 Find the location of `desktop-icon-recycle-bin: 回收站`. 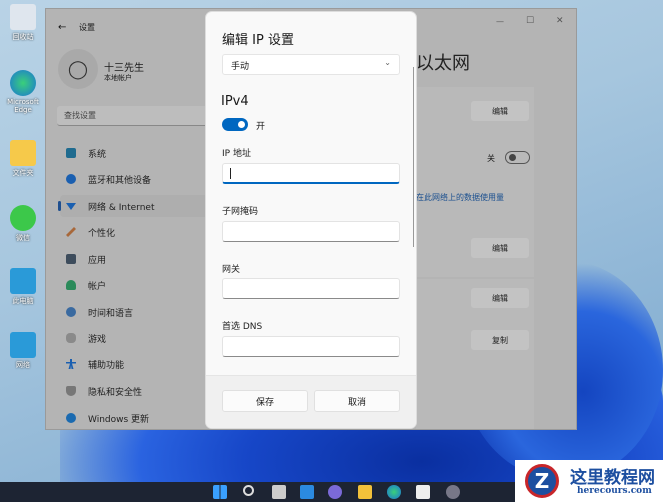

desktop-icon-recycle-bin: 回收站 is located at coordinates (23, 23).